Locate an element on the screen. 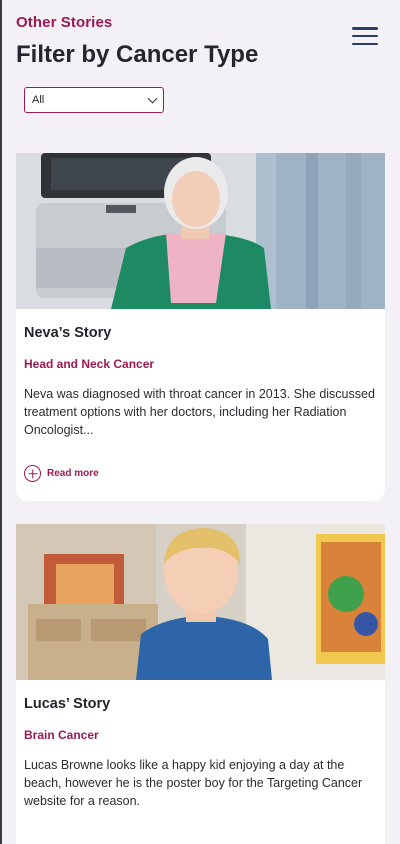  section-eyebrow: Other Stories is located at coordinates (64, 22).